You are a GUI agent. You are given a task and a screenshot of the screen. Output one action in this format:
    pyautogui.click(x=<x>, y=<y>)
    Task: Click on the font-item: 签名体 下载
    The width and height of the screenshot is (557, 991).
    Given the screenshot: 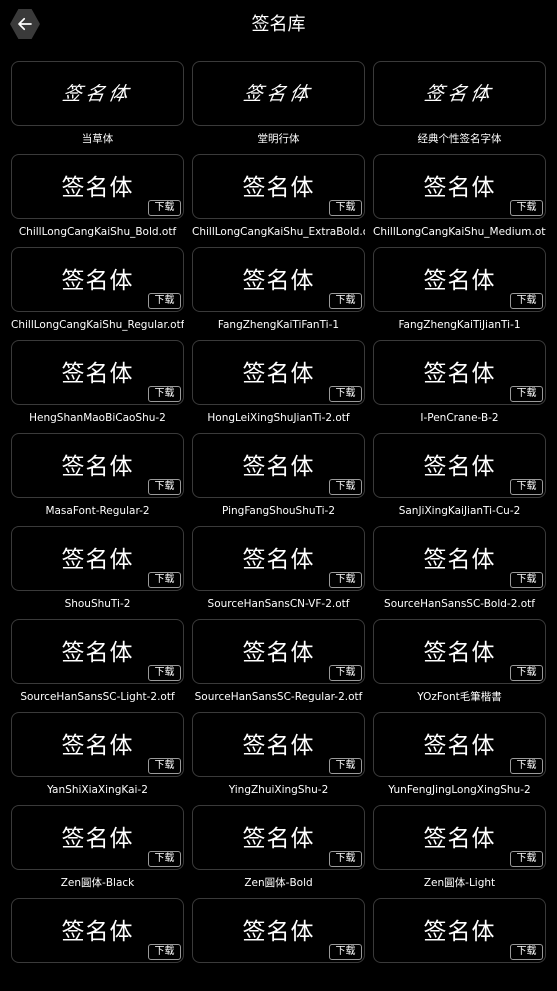 What is the action you would take?
    pyautogui.click(x=459, y=944)
    